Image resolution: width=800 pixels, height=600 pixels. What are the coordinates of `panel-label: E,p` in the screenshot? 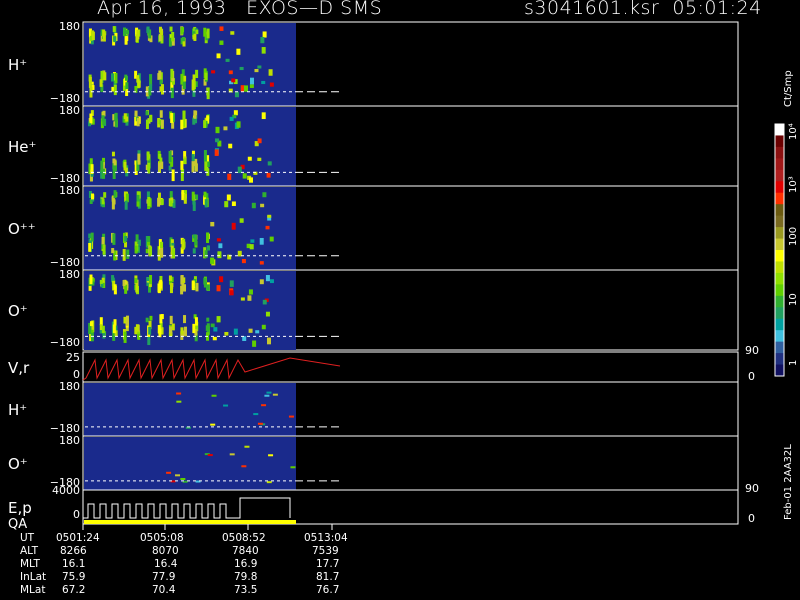 It's located at (20, 508).